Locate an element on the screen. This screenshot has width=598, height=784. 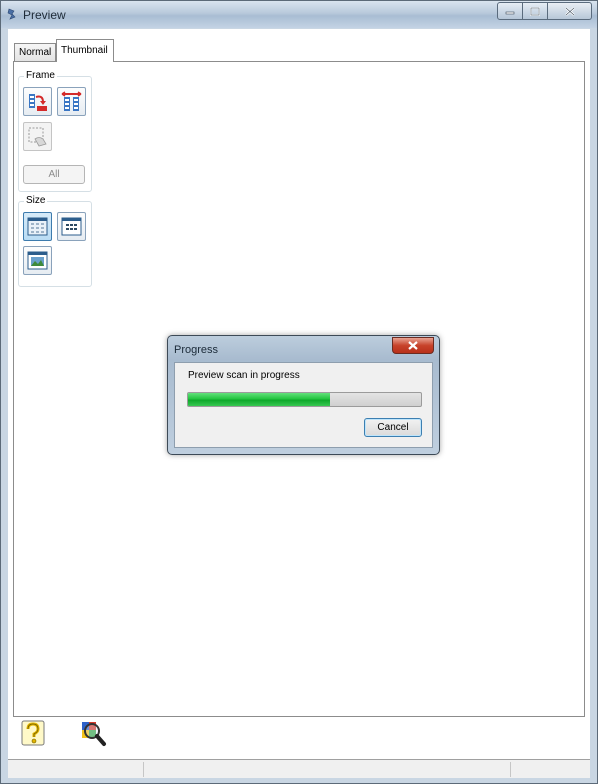
title-bar: Preview is located at coordinates (299, 14).